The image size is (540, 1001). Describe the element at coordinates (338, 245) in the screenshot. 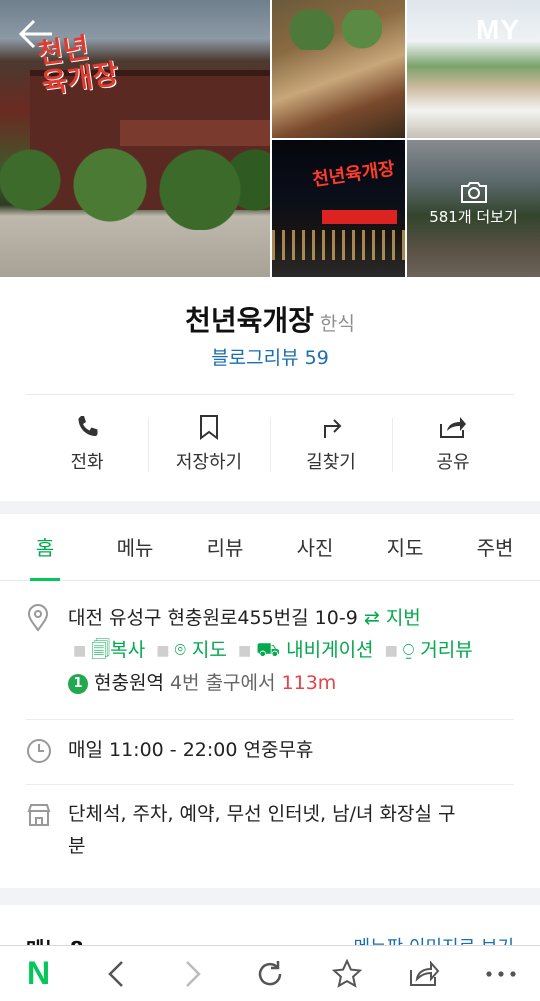

I see `photo-night-lights` at that location.